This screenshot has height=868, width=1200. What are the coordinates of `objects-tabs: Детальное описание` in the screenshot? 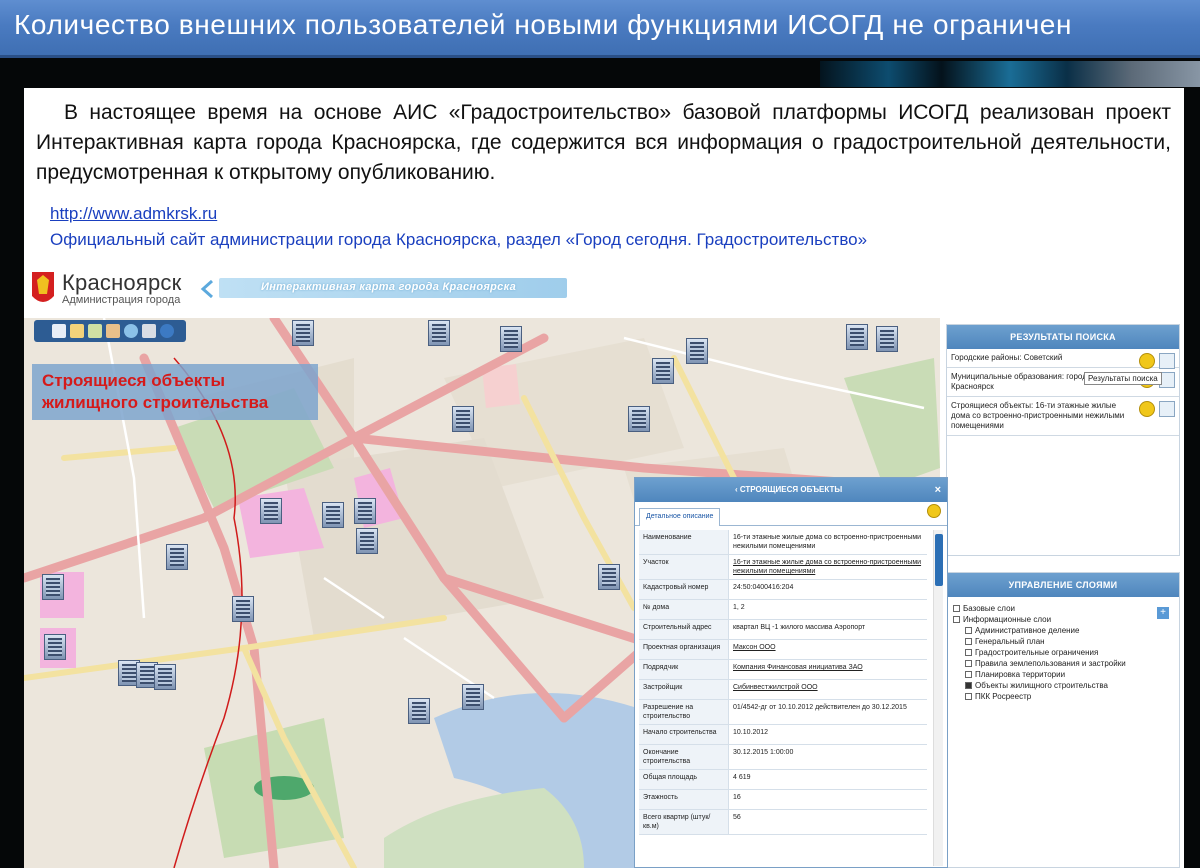 It's located at (791, 514).